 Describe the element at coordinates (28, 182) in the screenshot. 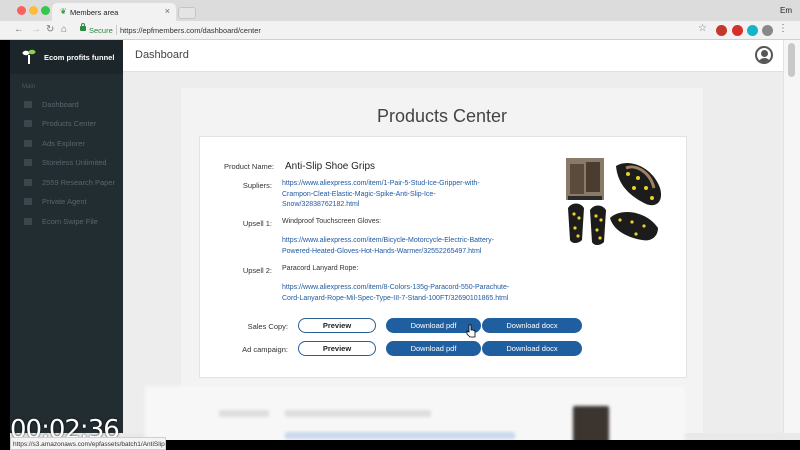

I see `document-icon` at that location.